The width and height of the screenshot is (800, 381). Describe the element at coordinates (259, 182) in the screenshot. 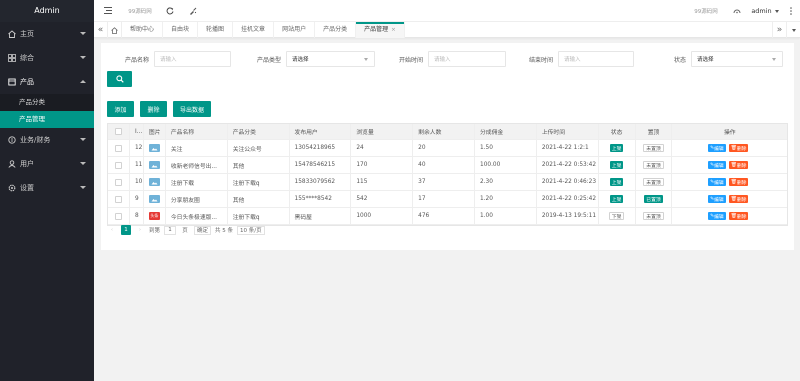

I see `cell-category: 注册下载q` at that location.